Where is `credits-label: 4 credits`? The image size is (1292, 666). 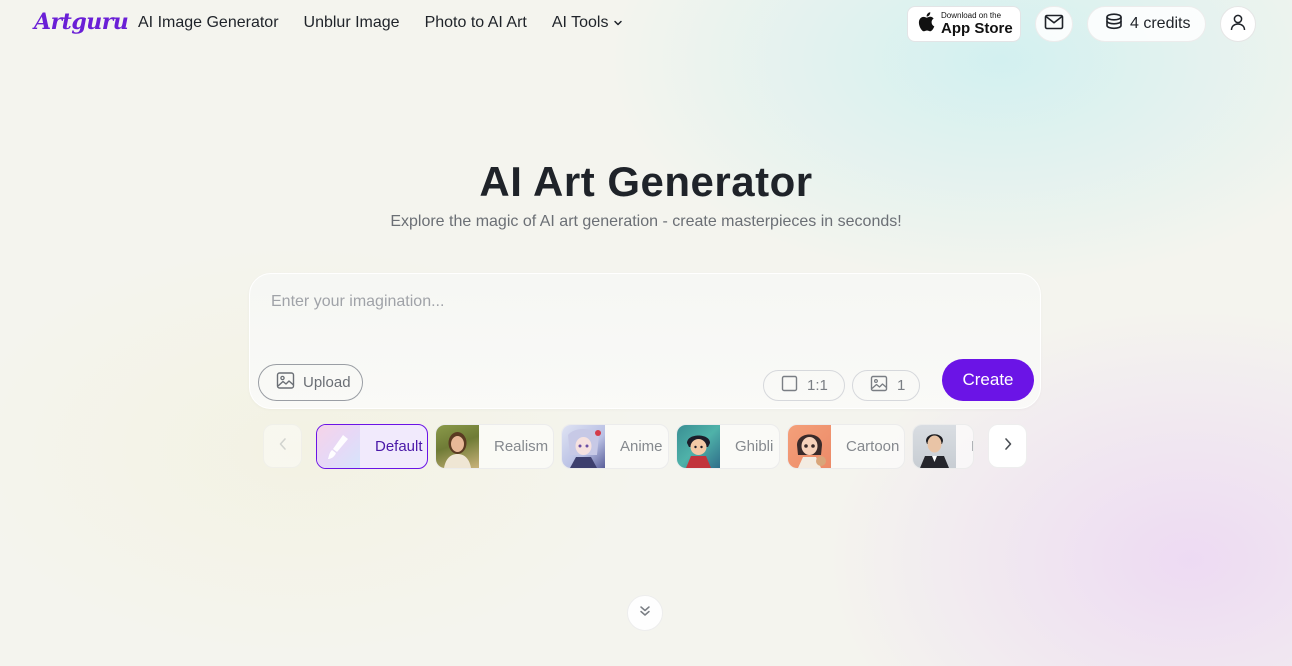
credits-label: 4 credits is located at coordinates (1160, 23).